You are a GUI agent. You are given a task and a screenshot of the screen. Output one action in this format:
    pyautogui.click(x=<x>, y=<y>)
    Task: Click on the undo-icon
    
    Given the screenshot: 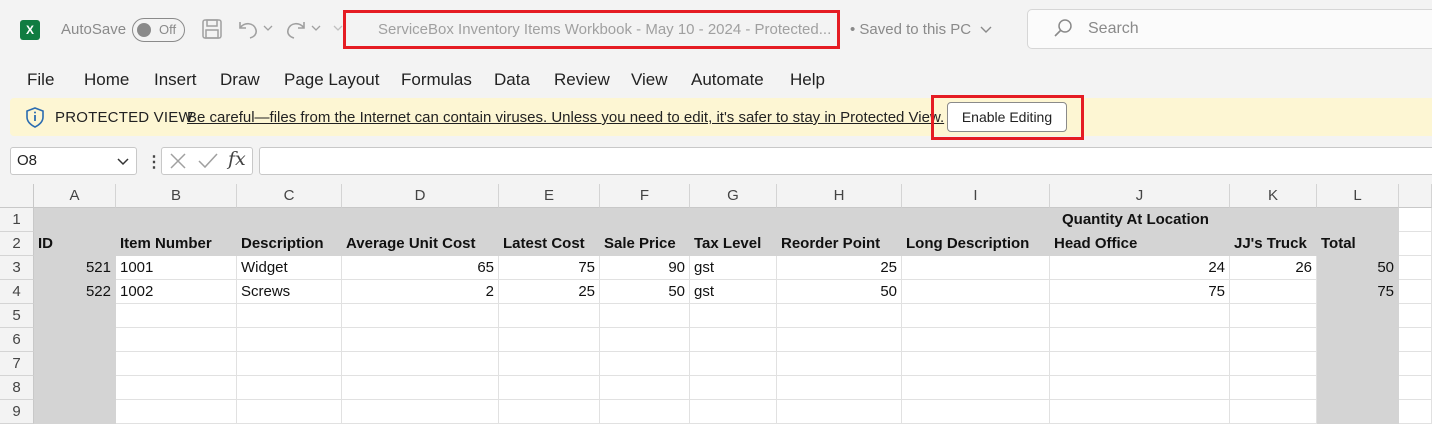 What is the action you would take?
    pyautogui.click(x=248, y=29)
    